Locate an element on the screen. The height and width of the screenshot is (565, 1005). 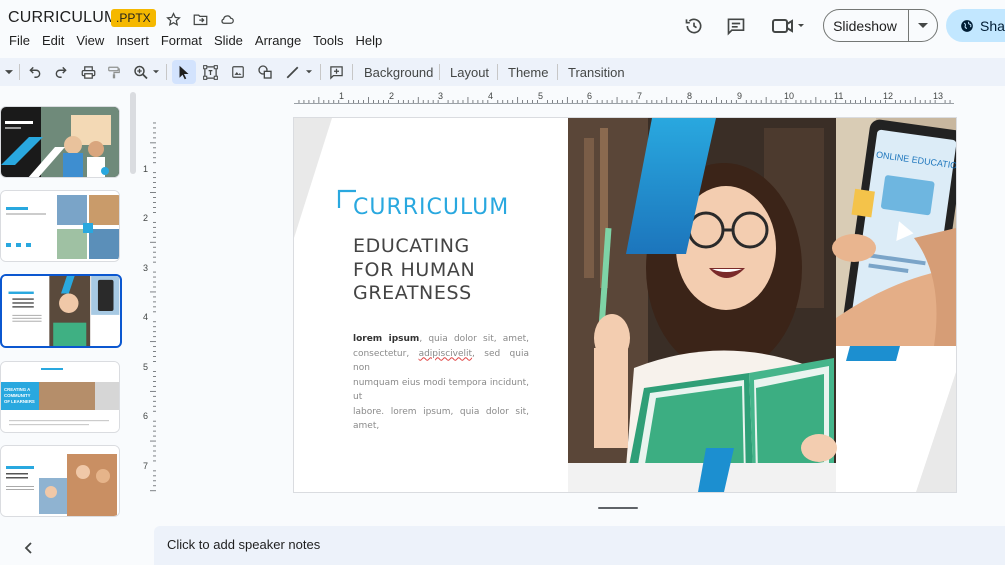
menu-tools: Tools is located at coordinates (328, 40).